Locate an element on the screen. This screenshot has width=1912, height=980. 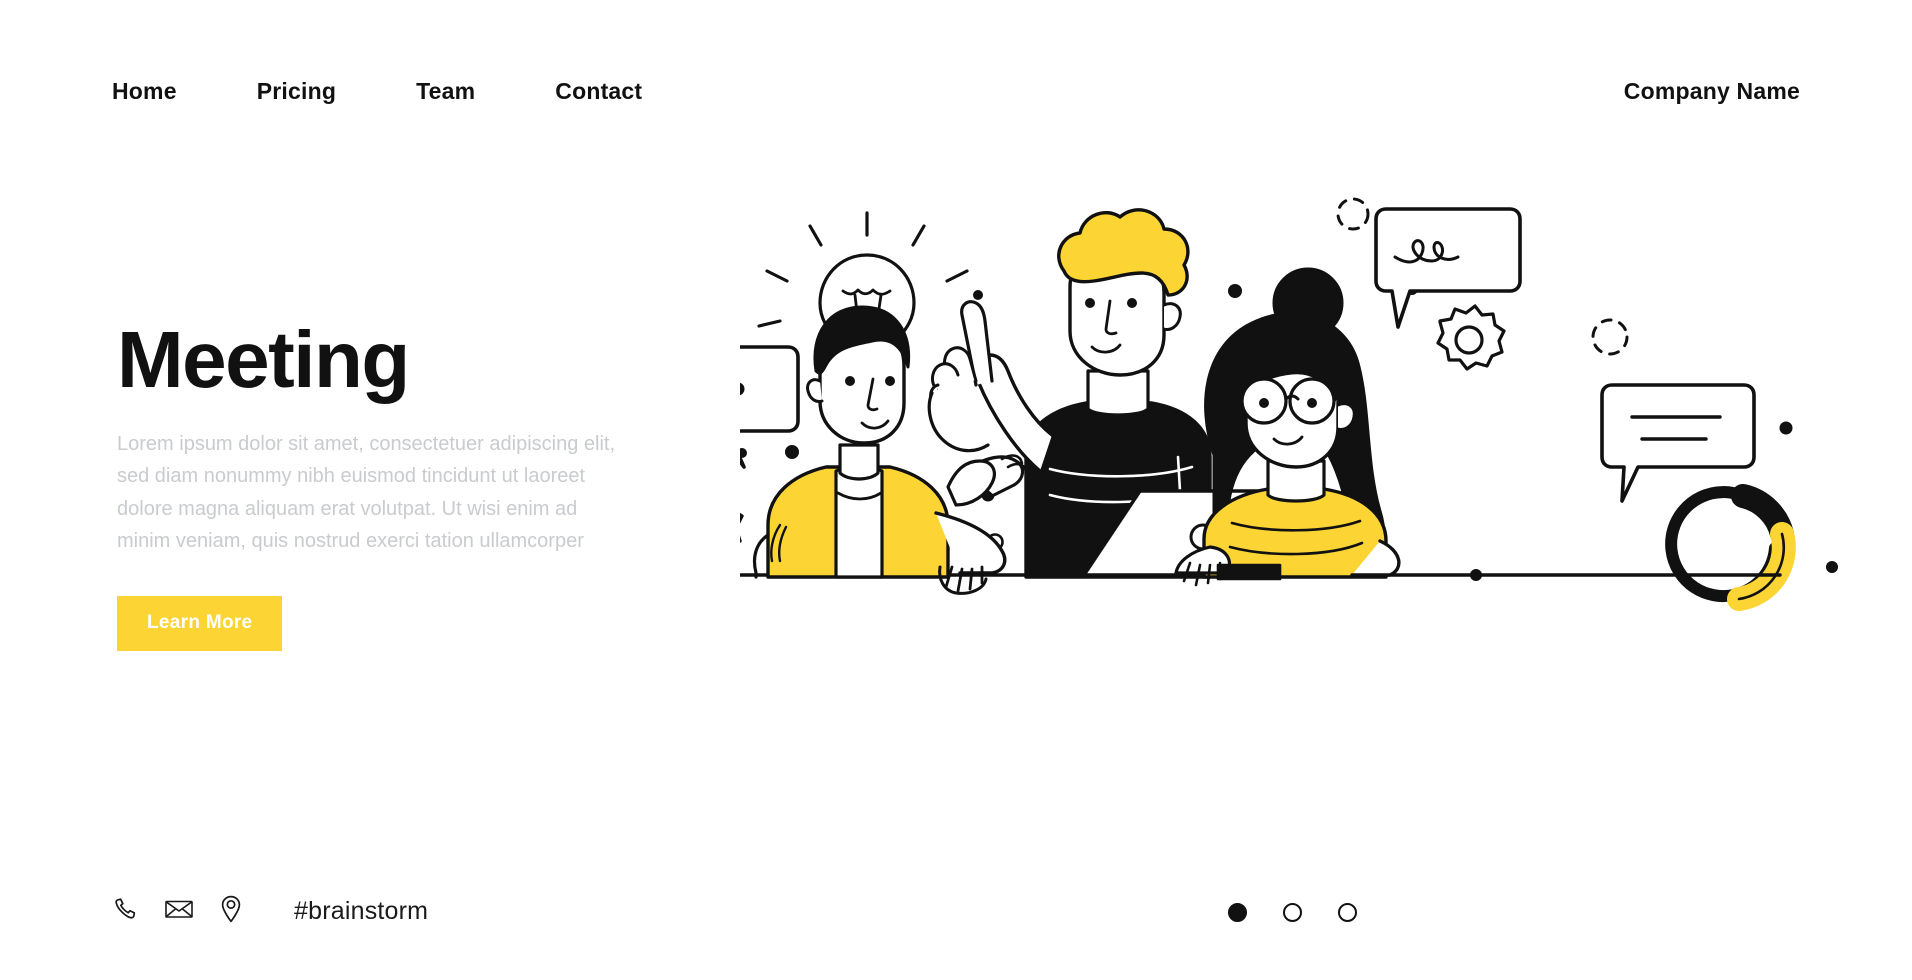
donut-chart-icon is located at coordinates (1730, 547).